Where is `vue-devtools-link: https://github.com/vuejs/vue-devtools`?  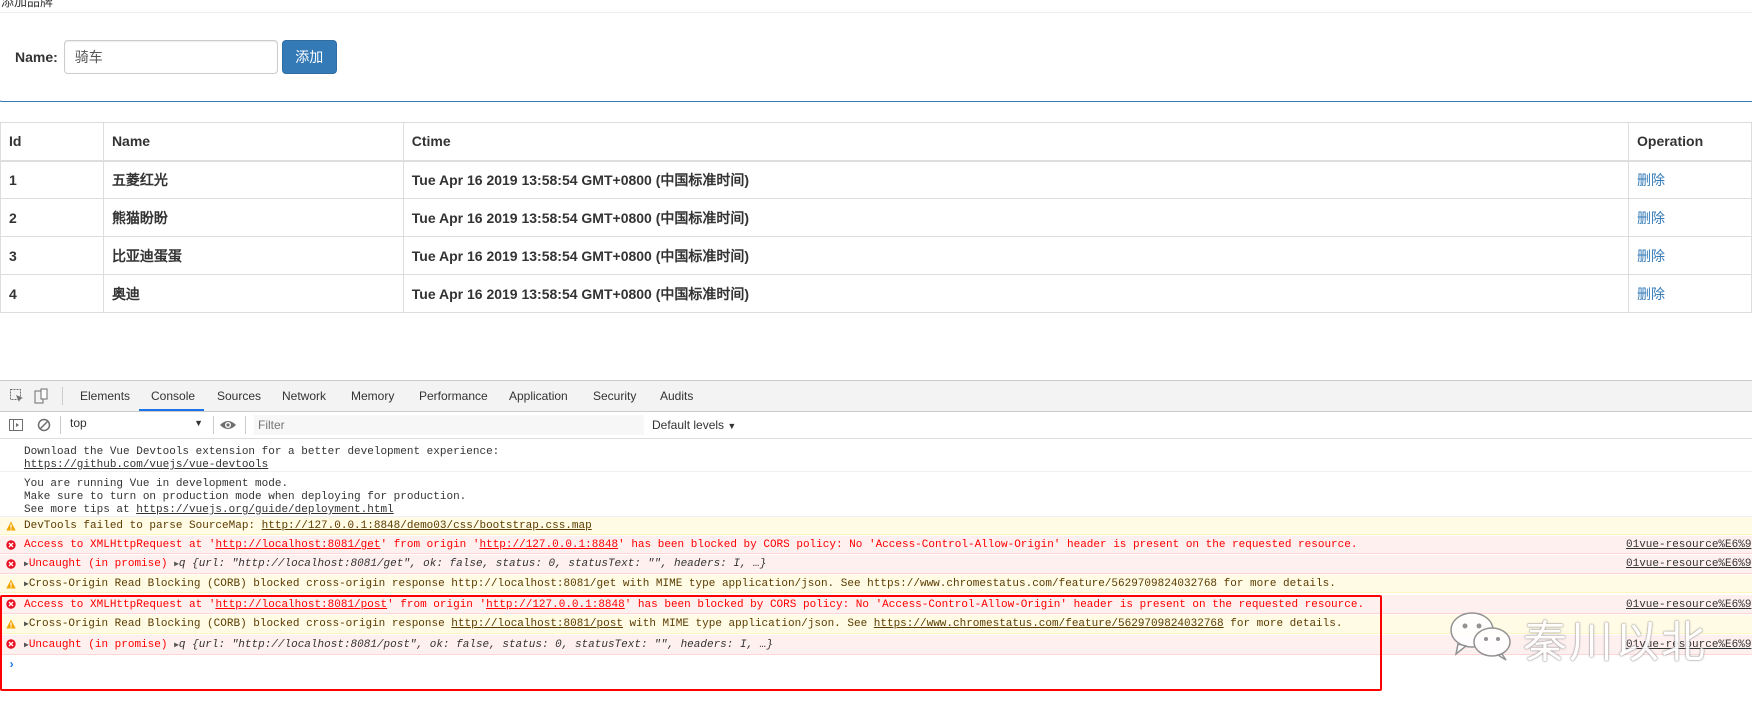
vue-devtools-link: https://github.com/vuejs/vue-devtools is located at coordinates (146, 465).